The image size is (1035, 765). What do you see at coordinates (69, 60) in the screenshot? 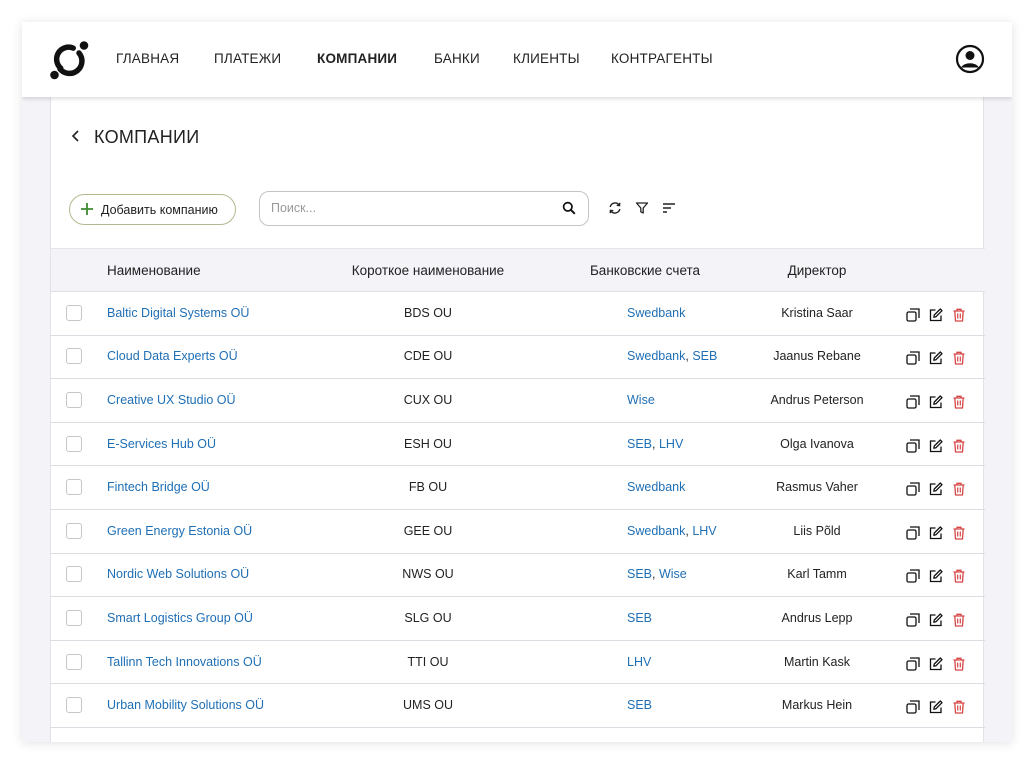
I see `logo-icon` at bounding box center [69, 60].